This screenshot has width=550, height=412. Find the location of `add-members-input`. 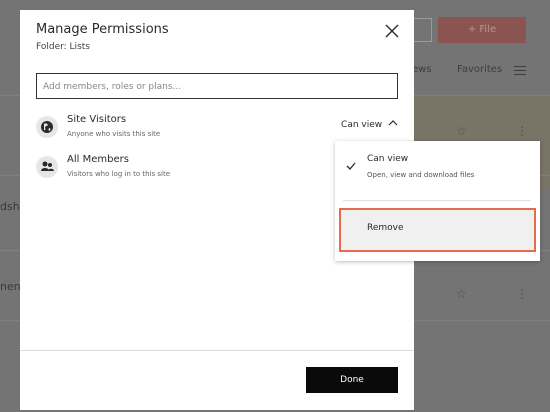

add-members-input is located at coordinates (217, 87).